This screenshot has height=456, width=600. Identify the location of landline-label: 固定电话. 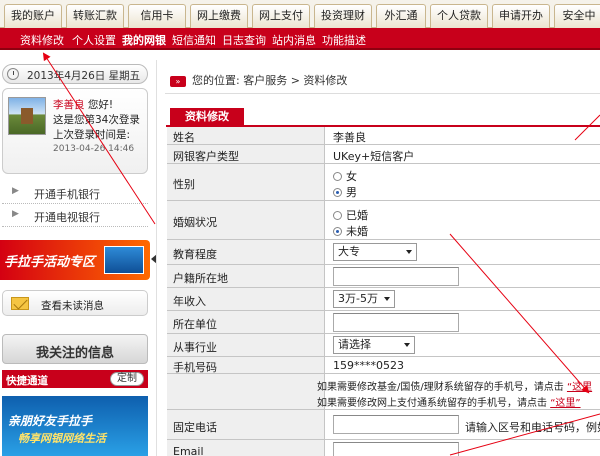
(195, 427).